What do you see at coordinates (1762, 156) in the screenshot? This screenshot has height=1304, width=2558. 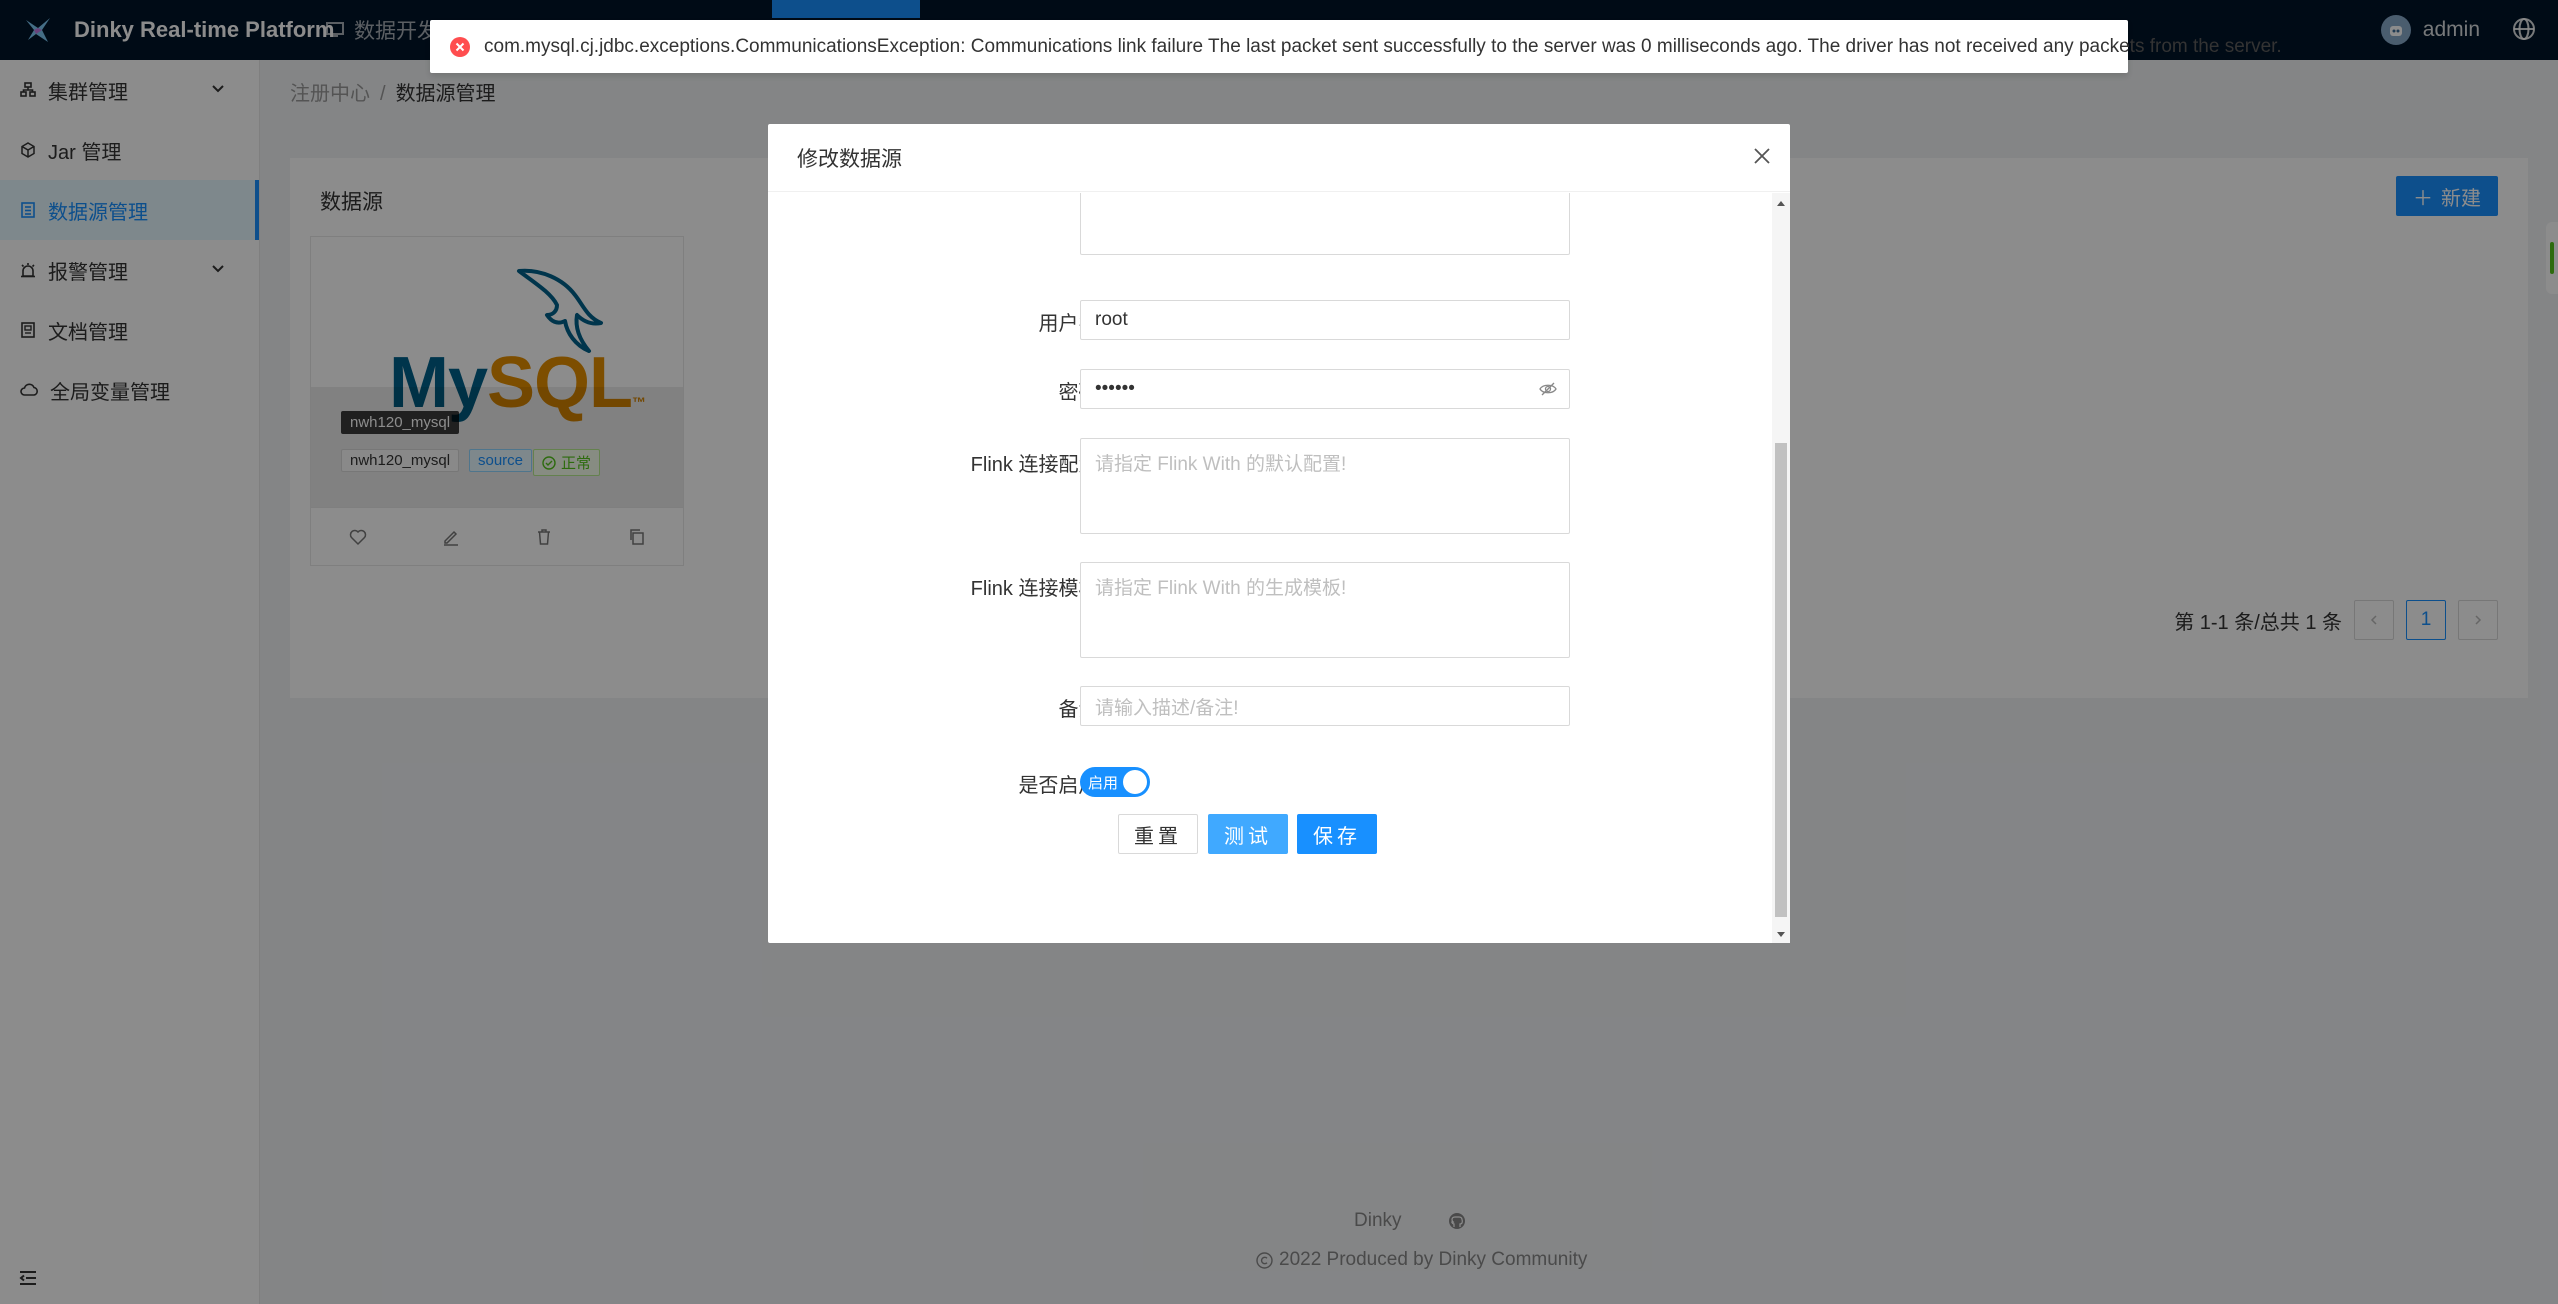 I see `close-icon` at bounding box center [1762, 156].